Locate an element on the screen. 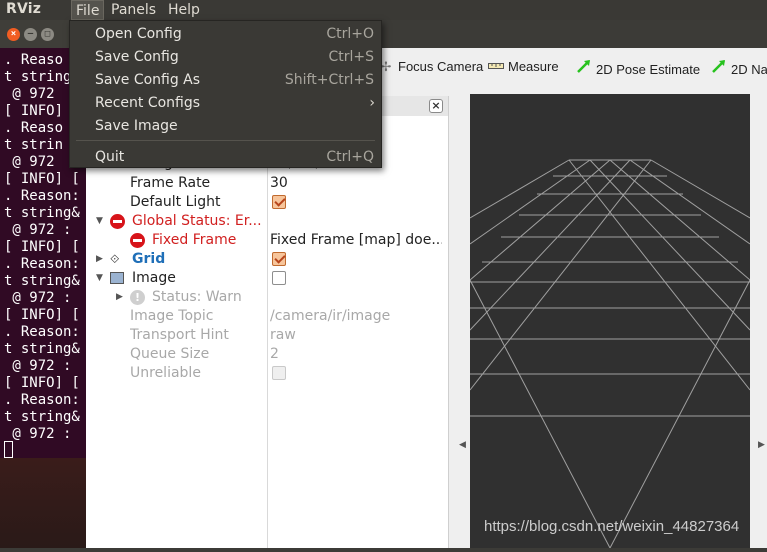 The width and height of the screenshot is (767, 552). menu-item-label: Save Config is located at coordinates (137, 57).